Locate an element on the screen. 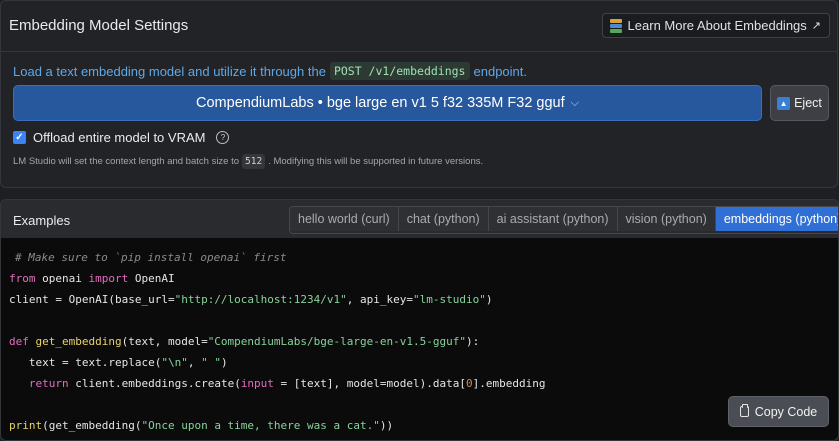 This screenshot has width=839, height=441. learn-more-label: Learn More About Embeddings is located at coordinates (717, 25).